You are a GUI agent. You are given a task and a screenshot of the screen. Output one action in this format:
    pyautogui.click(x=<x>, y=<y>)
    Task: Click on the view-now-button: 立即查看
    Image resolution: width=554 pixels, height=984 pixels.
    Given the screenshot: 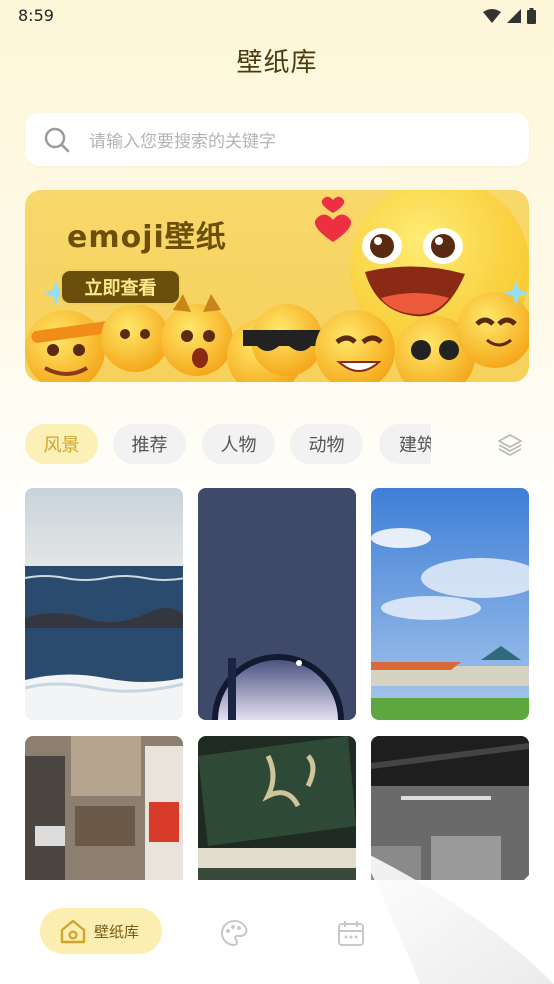 What is the action you would take?
    pyautogui.click(x=120, y=287)
    